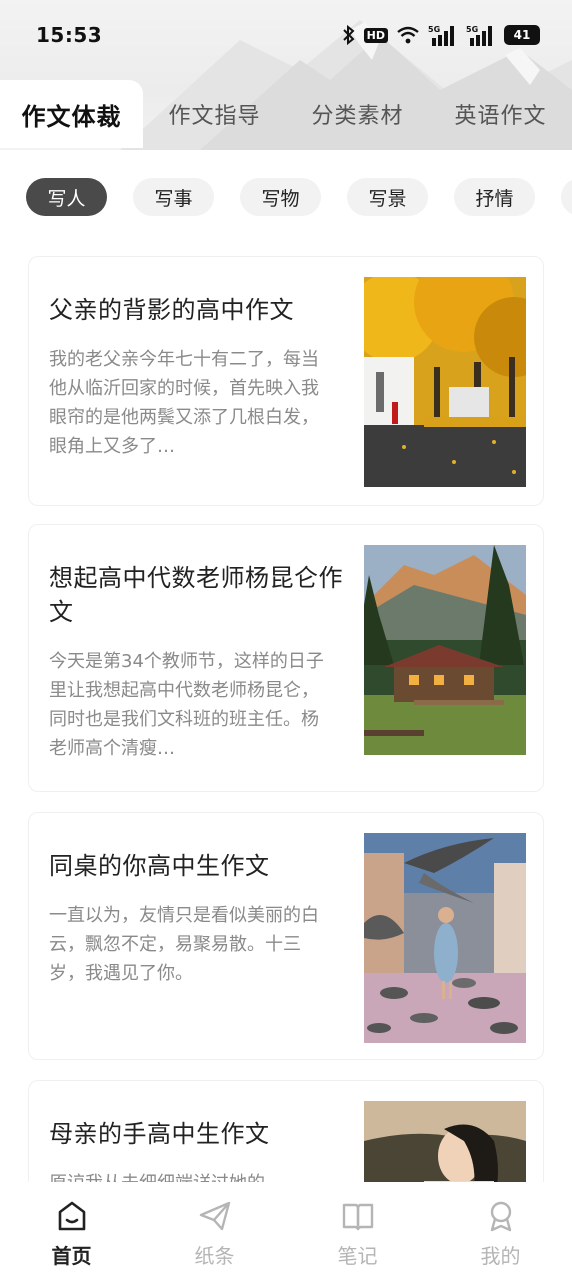 This screenshot has height=1279, width=572. Describe the element at coordinates (408, 35) in the screenshot. I see `wifi-icon` at that location.